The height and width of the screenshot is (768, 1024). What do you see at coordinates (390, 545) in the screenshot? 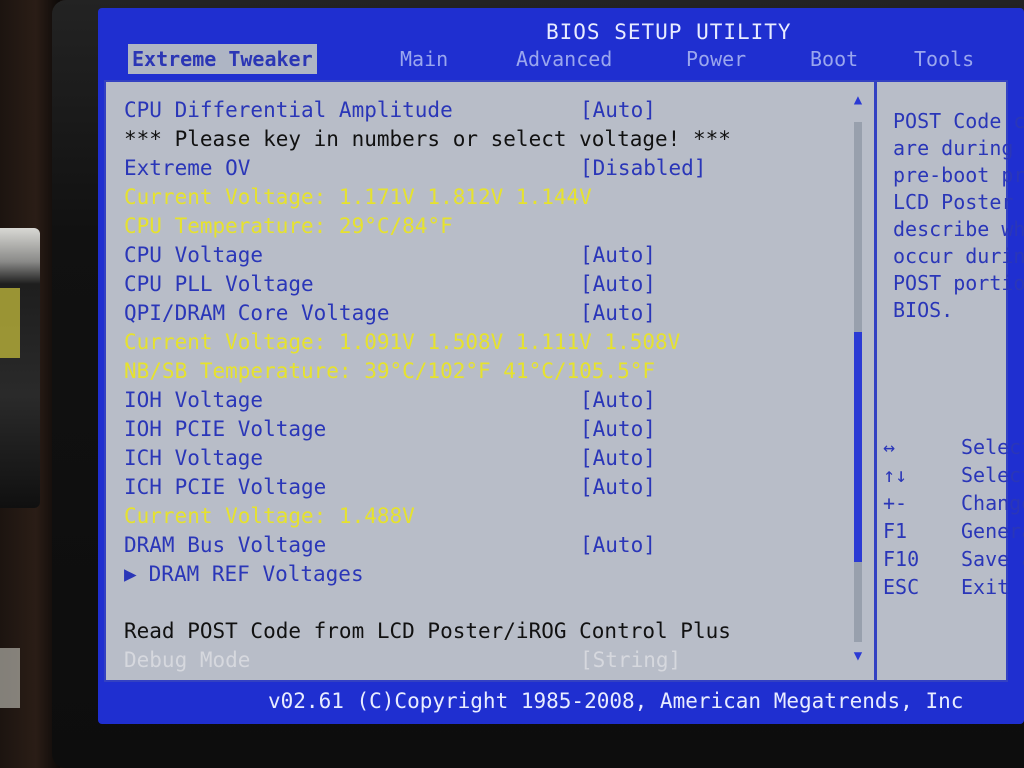
I see `setting-dram-bus-voltage: DRAM Bus Voltage [Auto]` at bounding box center [390, 545].